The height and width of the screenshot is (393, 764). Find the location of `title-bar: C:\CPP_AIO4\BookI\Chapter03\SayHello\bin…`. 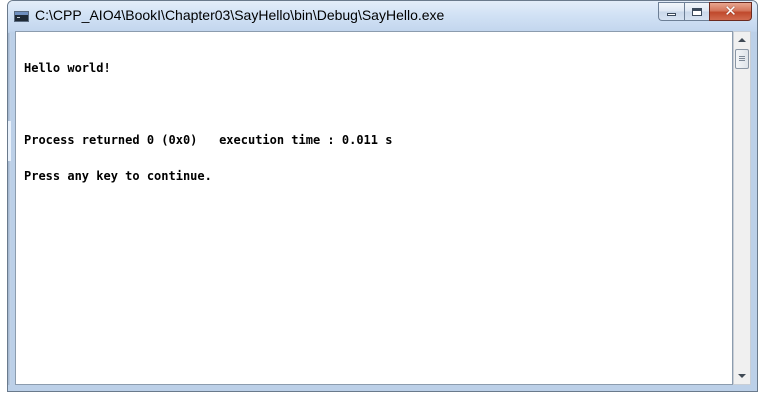

title-bar: C:\CPP_AIO4\BookI\Chapter03\SayHello\bin… is located at coordinates (382, 16).